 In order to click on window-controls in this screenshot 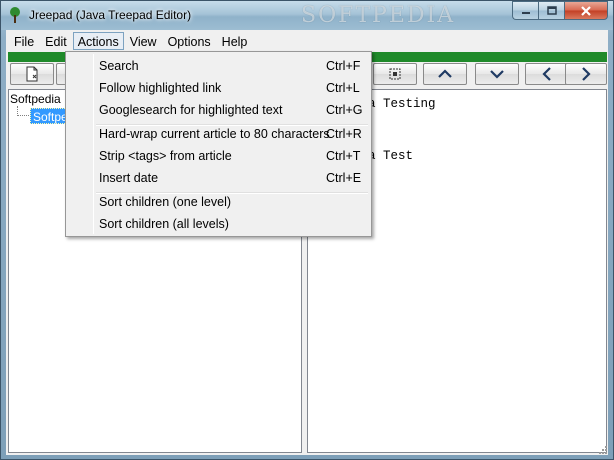, I will do `click(560, 10)`.